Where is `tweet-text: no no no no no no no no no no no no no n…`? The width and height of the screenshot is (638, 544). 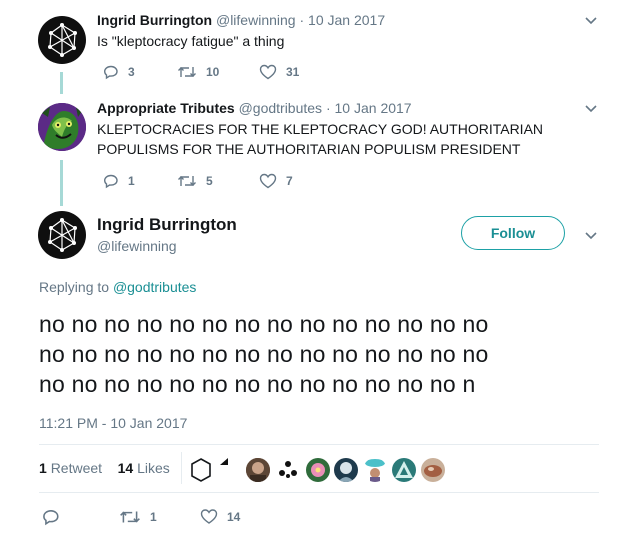 tweet-text: no no no no no no no no no no no no no n… is located at coordinates (324, 354).